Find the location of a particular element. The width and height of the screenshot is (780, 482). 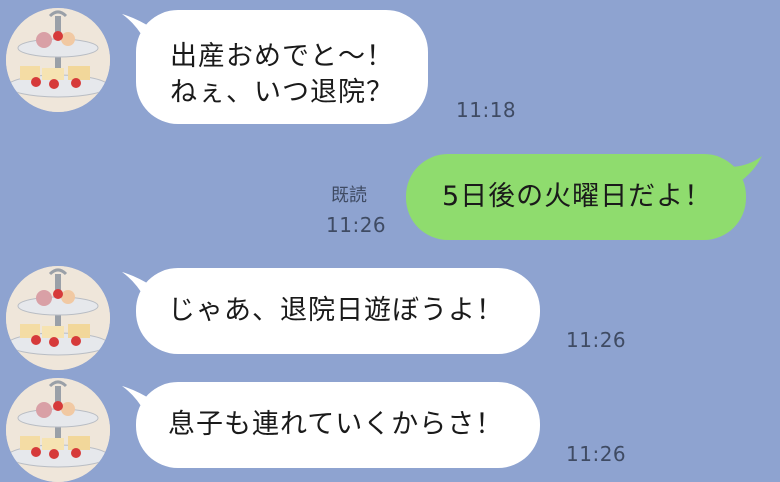

message-text: 息子も連れていくからさ！ is located at coordinates (336, 424).